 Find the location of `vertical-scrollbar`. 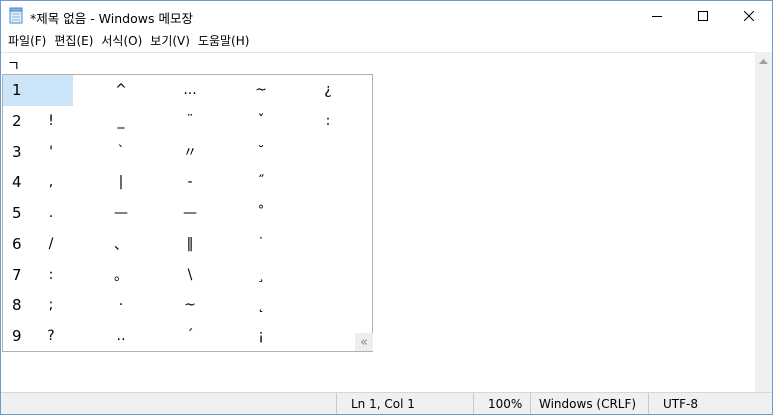

vertical-scrollbar is located at coordinates (763, 222).